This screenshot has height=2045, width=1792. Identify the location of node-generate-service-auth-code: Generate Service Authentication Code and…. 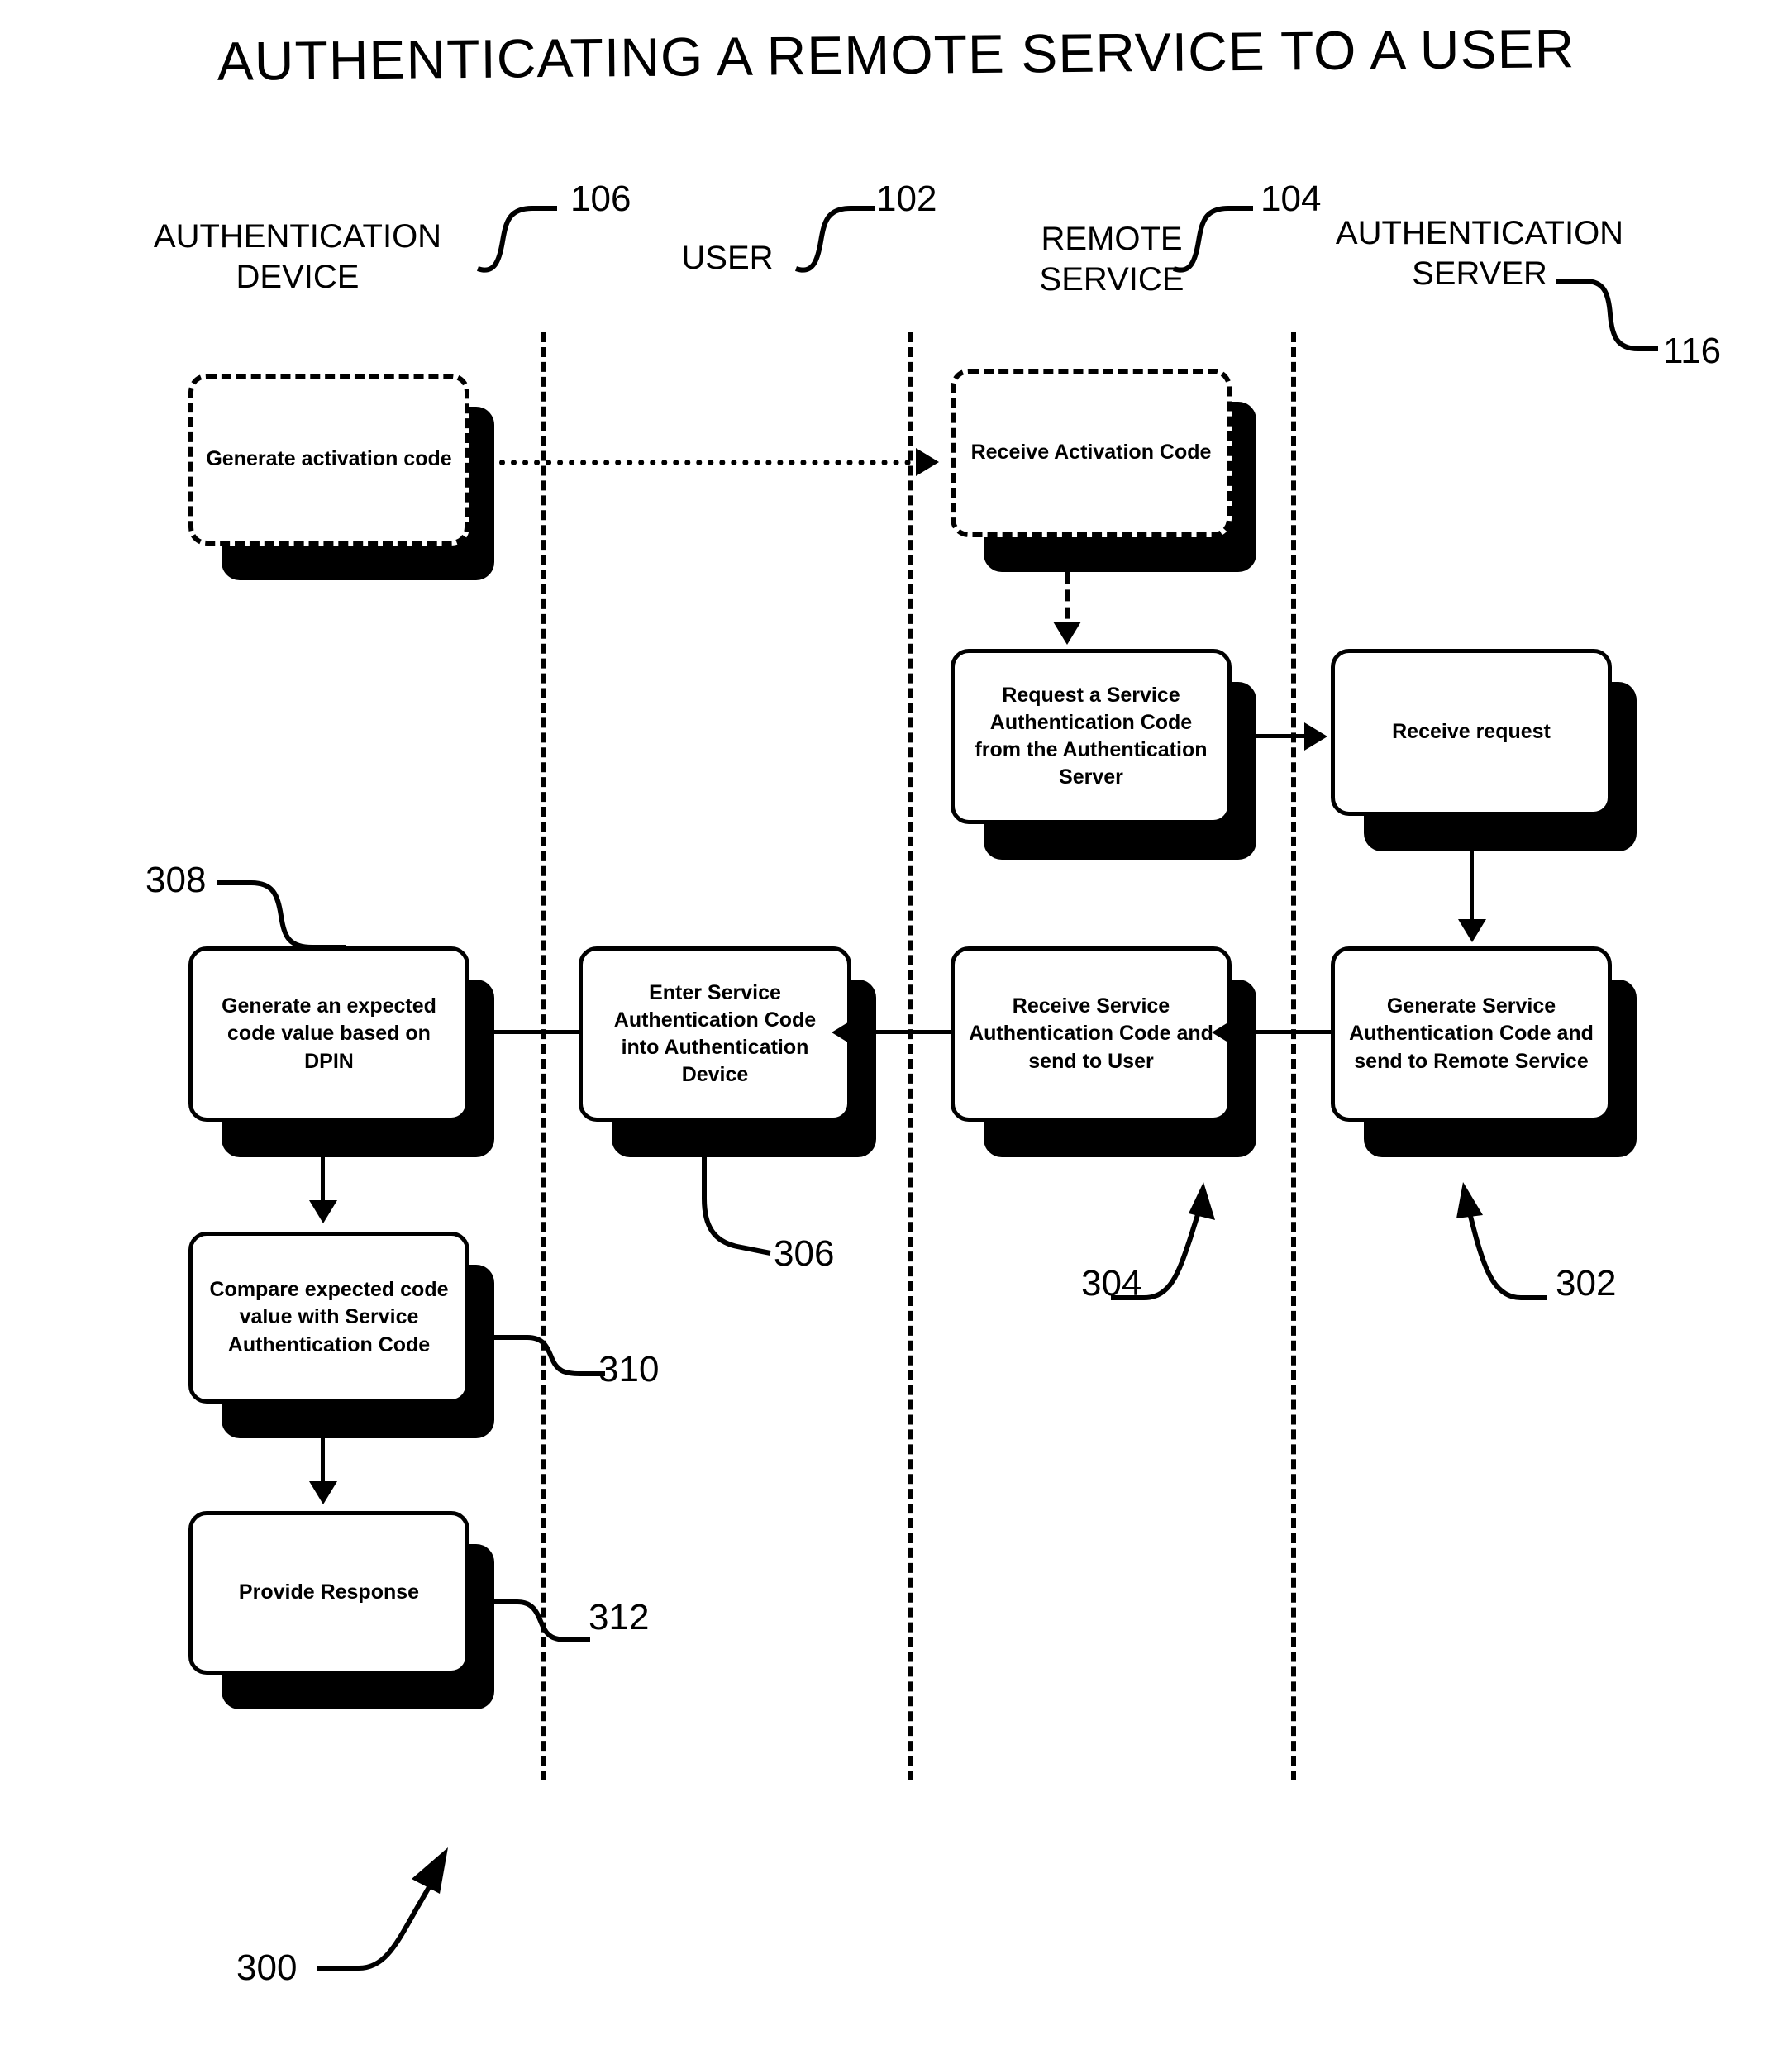
(1471, 1034).